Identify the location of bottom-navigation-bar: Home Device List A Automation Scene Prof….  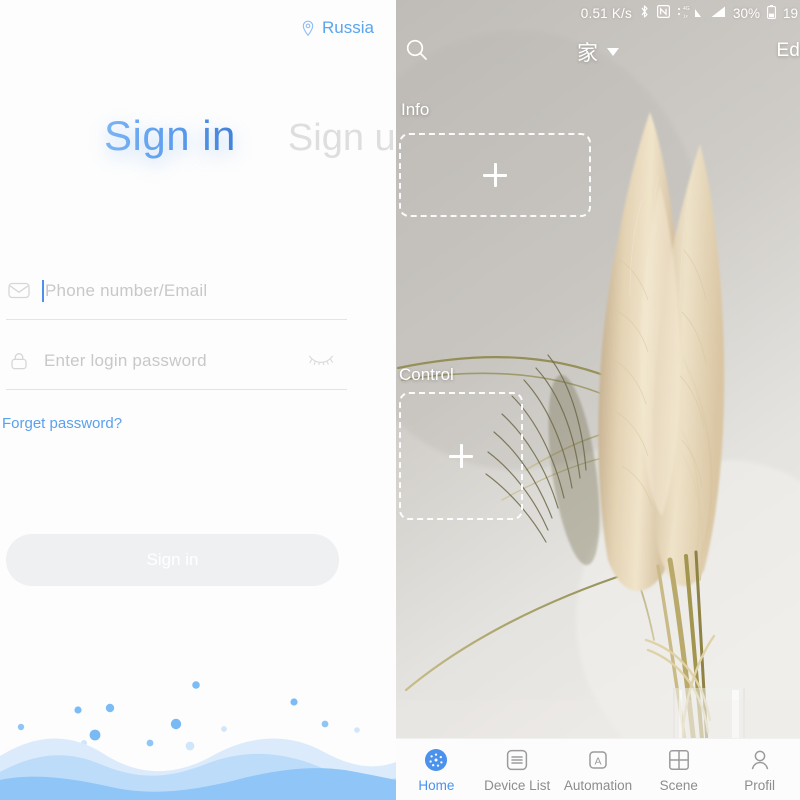
(598, 769).